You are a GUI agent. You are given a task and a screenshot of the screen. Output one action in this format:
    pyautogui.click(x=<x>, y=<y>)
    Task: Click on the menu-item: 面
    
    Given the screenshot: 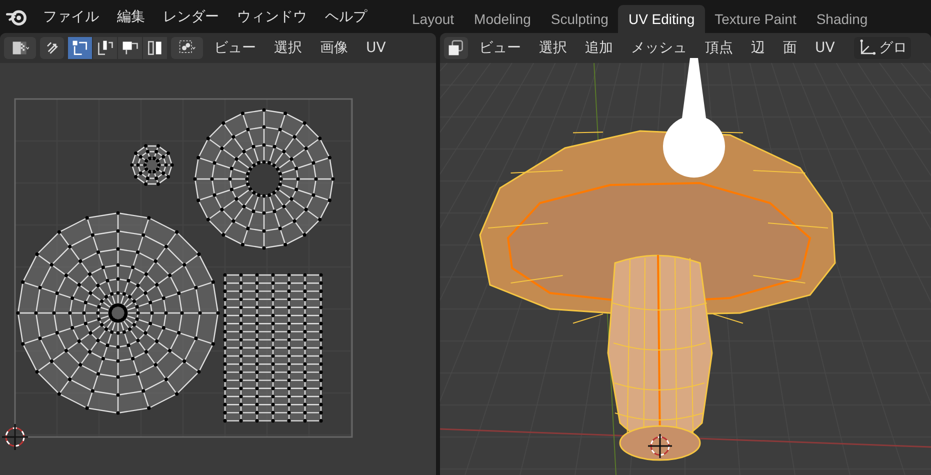 What is the action you would take?
    pyautogui.click(x=790, y=48)
    